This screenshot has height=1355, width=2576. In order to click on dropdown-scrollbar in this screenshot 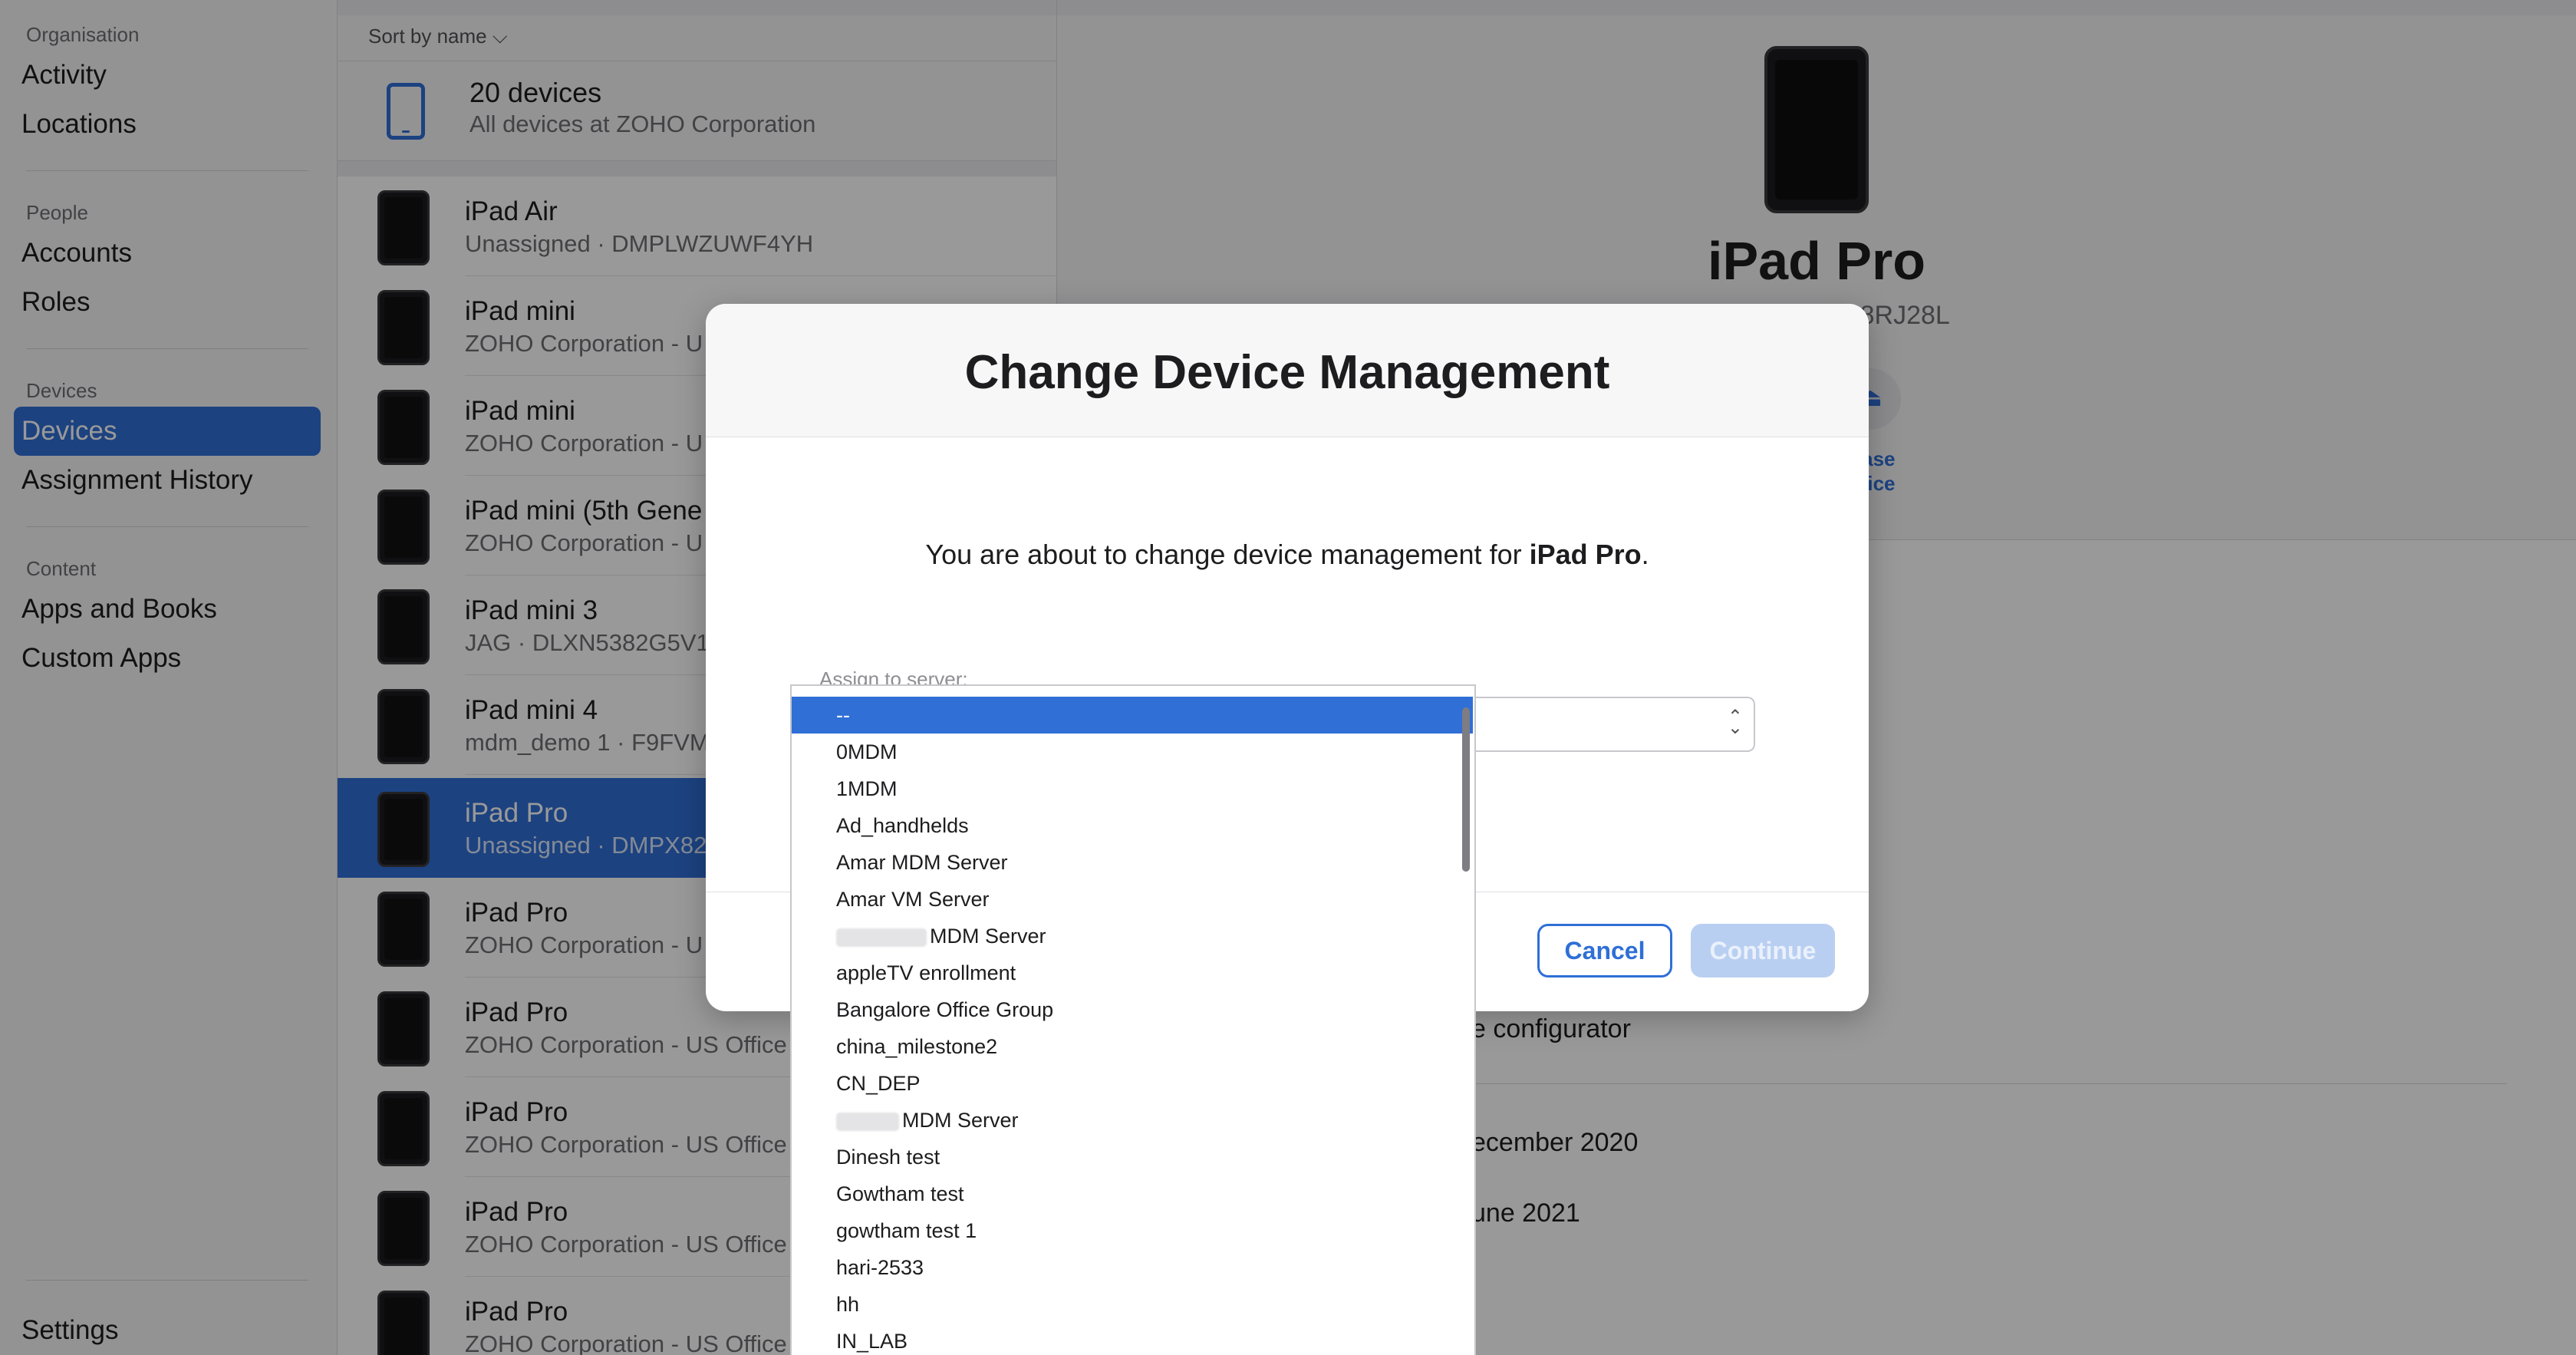, I will do `click(1466, 789)`.